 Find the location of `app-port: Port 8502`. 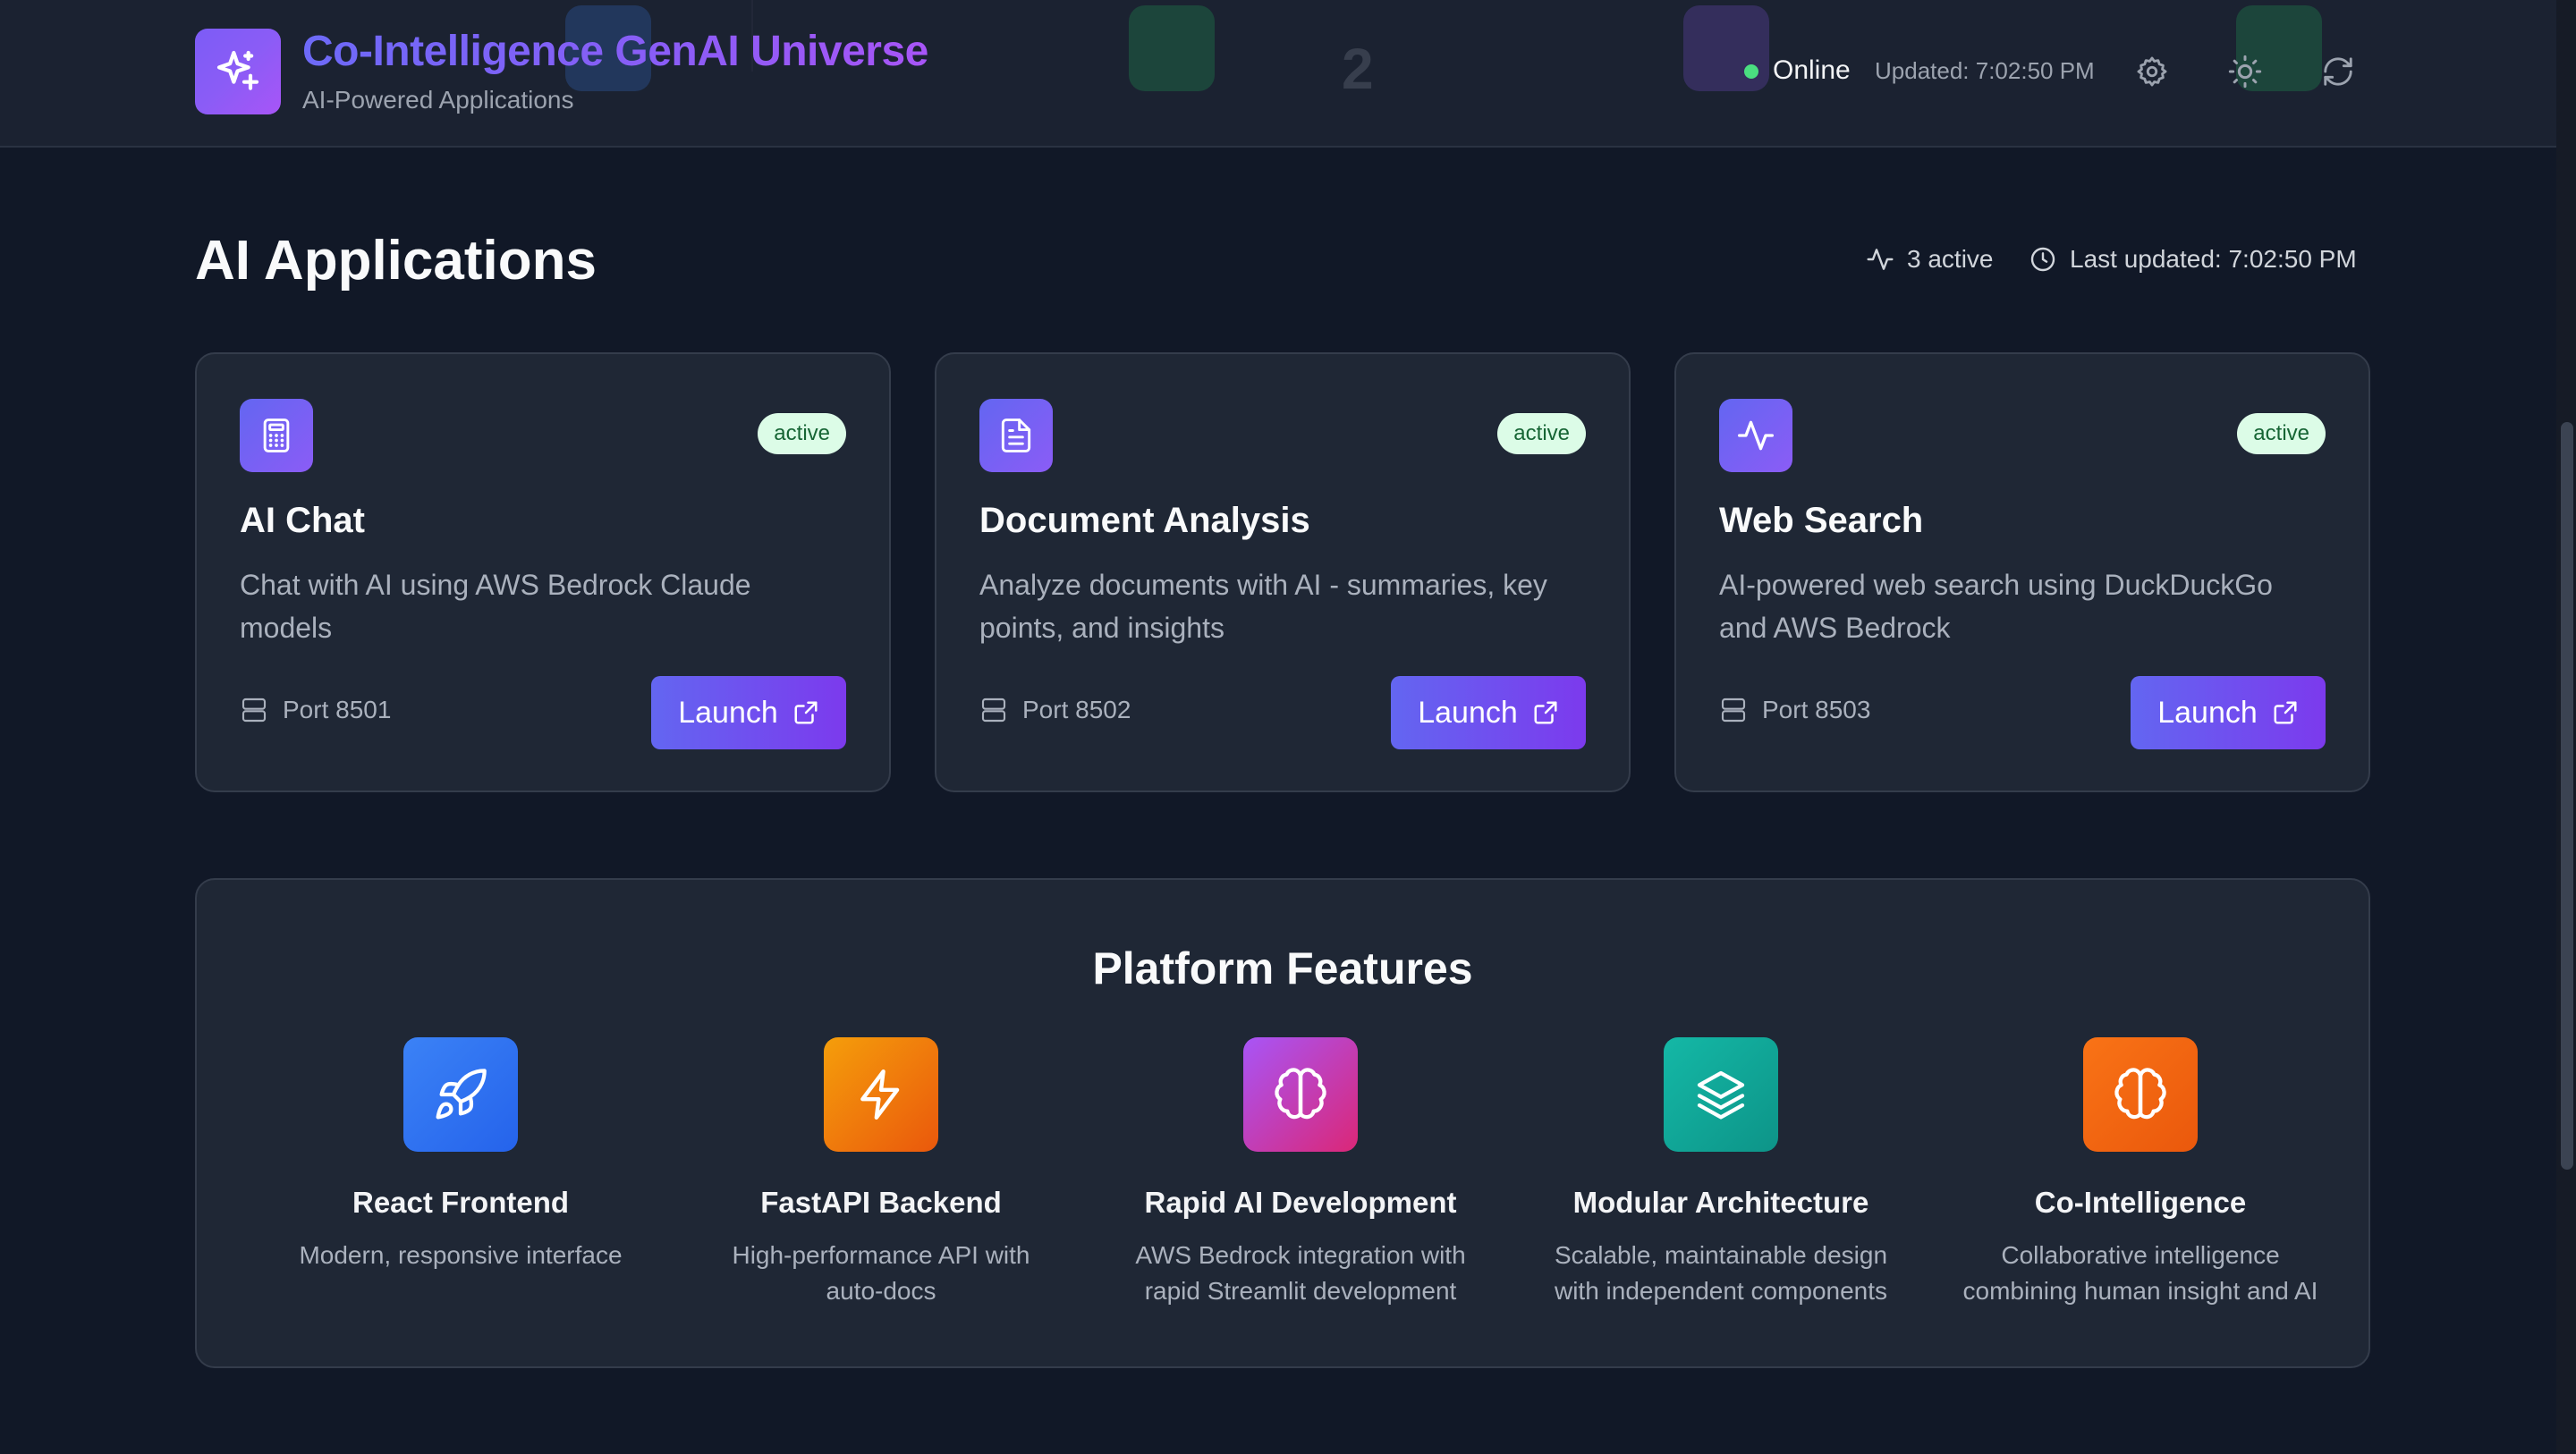

app-port: Port 8502 is located at coordinates (1055, 710).